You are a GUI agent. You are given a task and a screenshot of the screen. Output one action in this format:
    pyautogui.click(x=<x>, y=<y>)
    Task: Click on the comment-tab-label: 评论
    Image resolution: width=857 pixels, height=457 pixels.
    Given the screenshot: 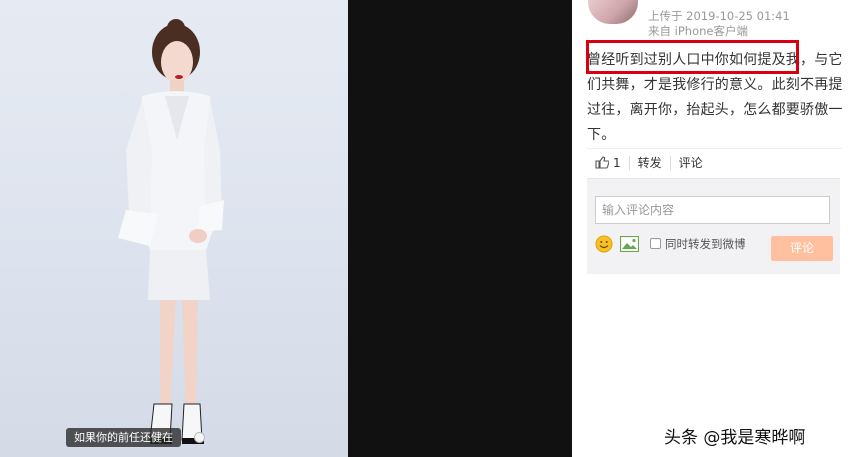 What is the action you would take?
    pyautogui.click(x=690, y=163)
    